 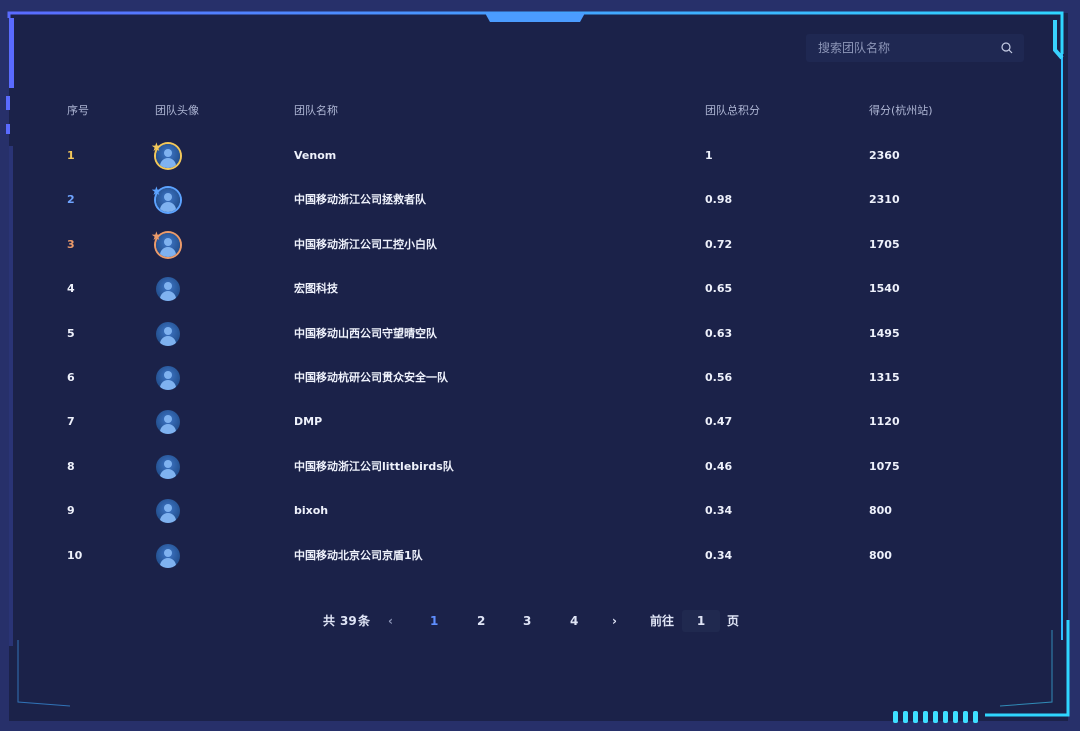 What do you see at coordinates (348, 621) in the screenshot?
I see `pagination-total: 39` at bounding box center [348, 621].